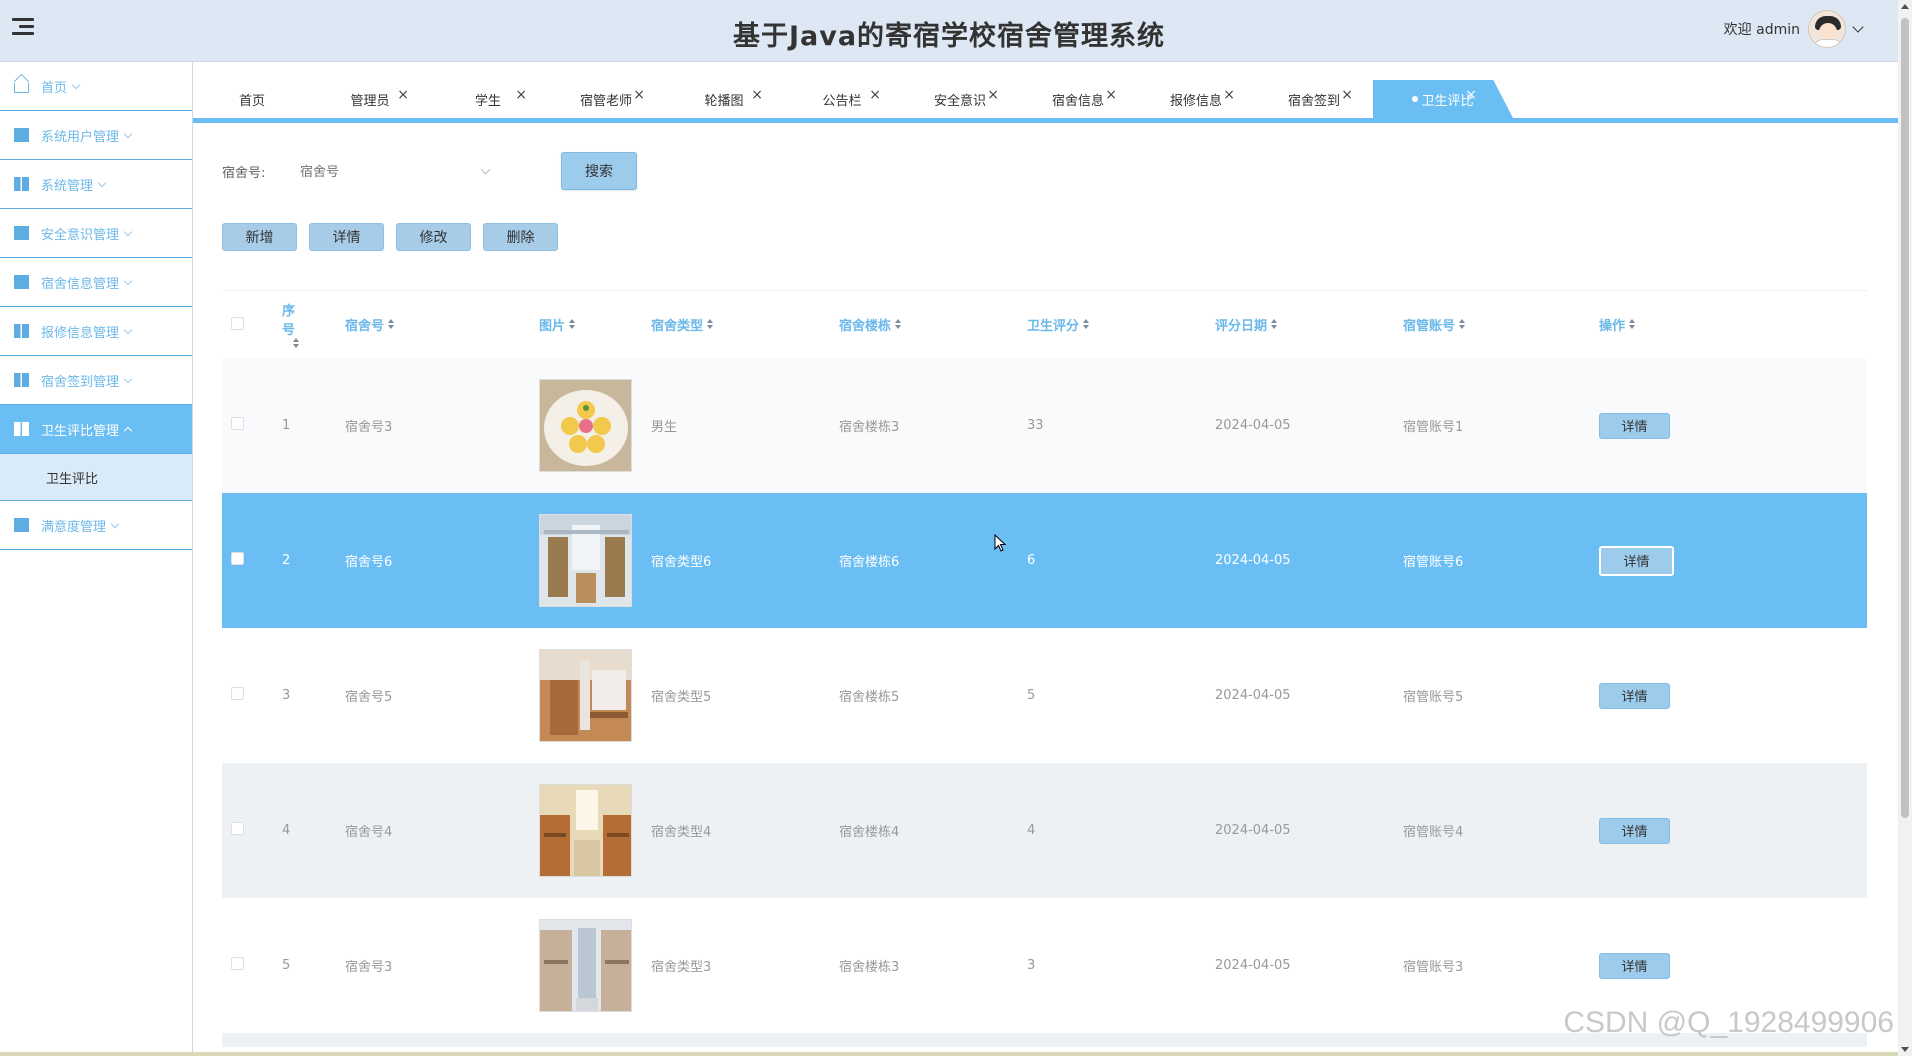  Describe the element at coordinates (1443, 99) in the screenshot. I see `tab-hygiene: 卫生评比 ×` at that location.